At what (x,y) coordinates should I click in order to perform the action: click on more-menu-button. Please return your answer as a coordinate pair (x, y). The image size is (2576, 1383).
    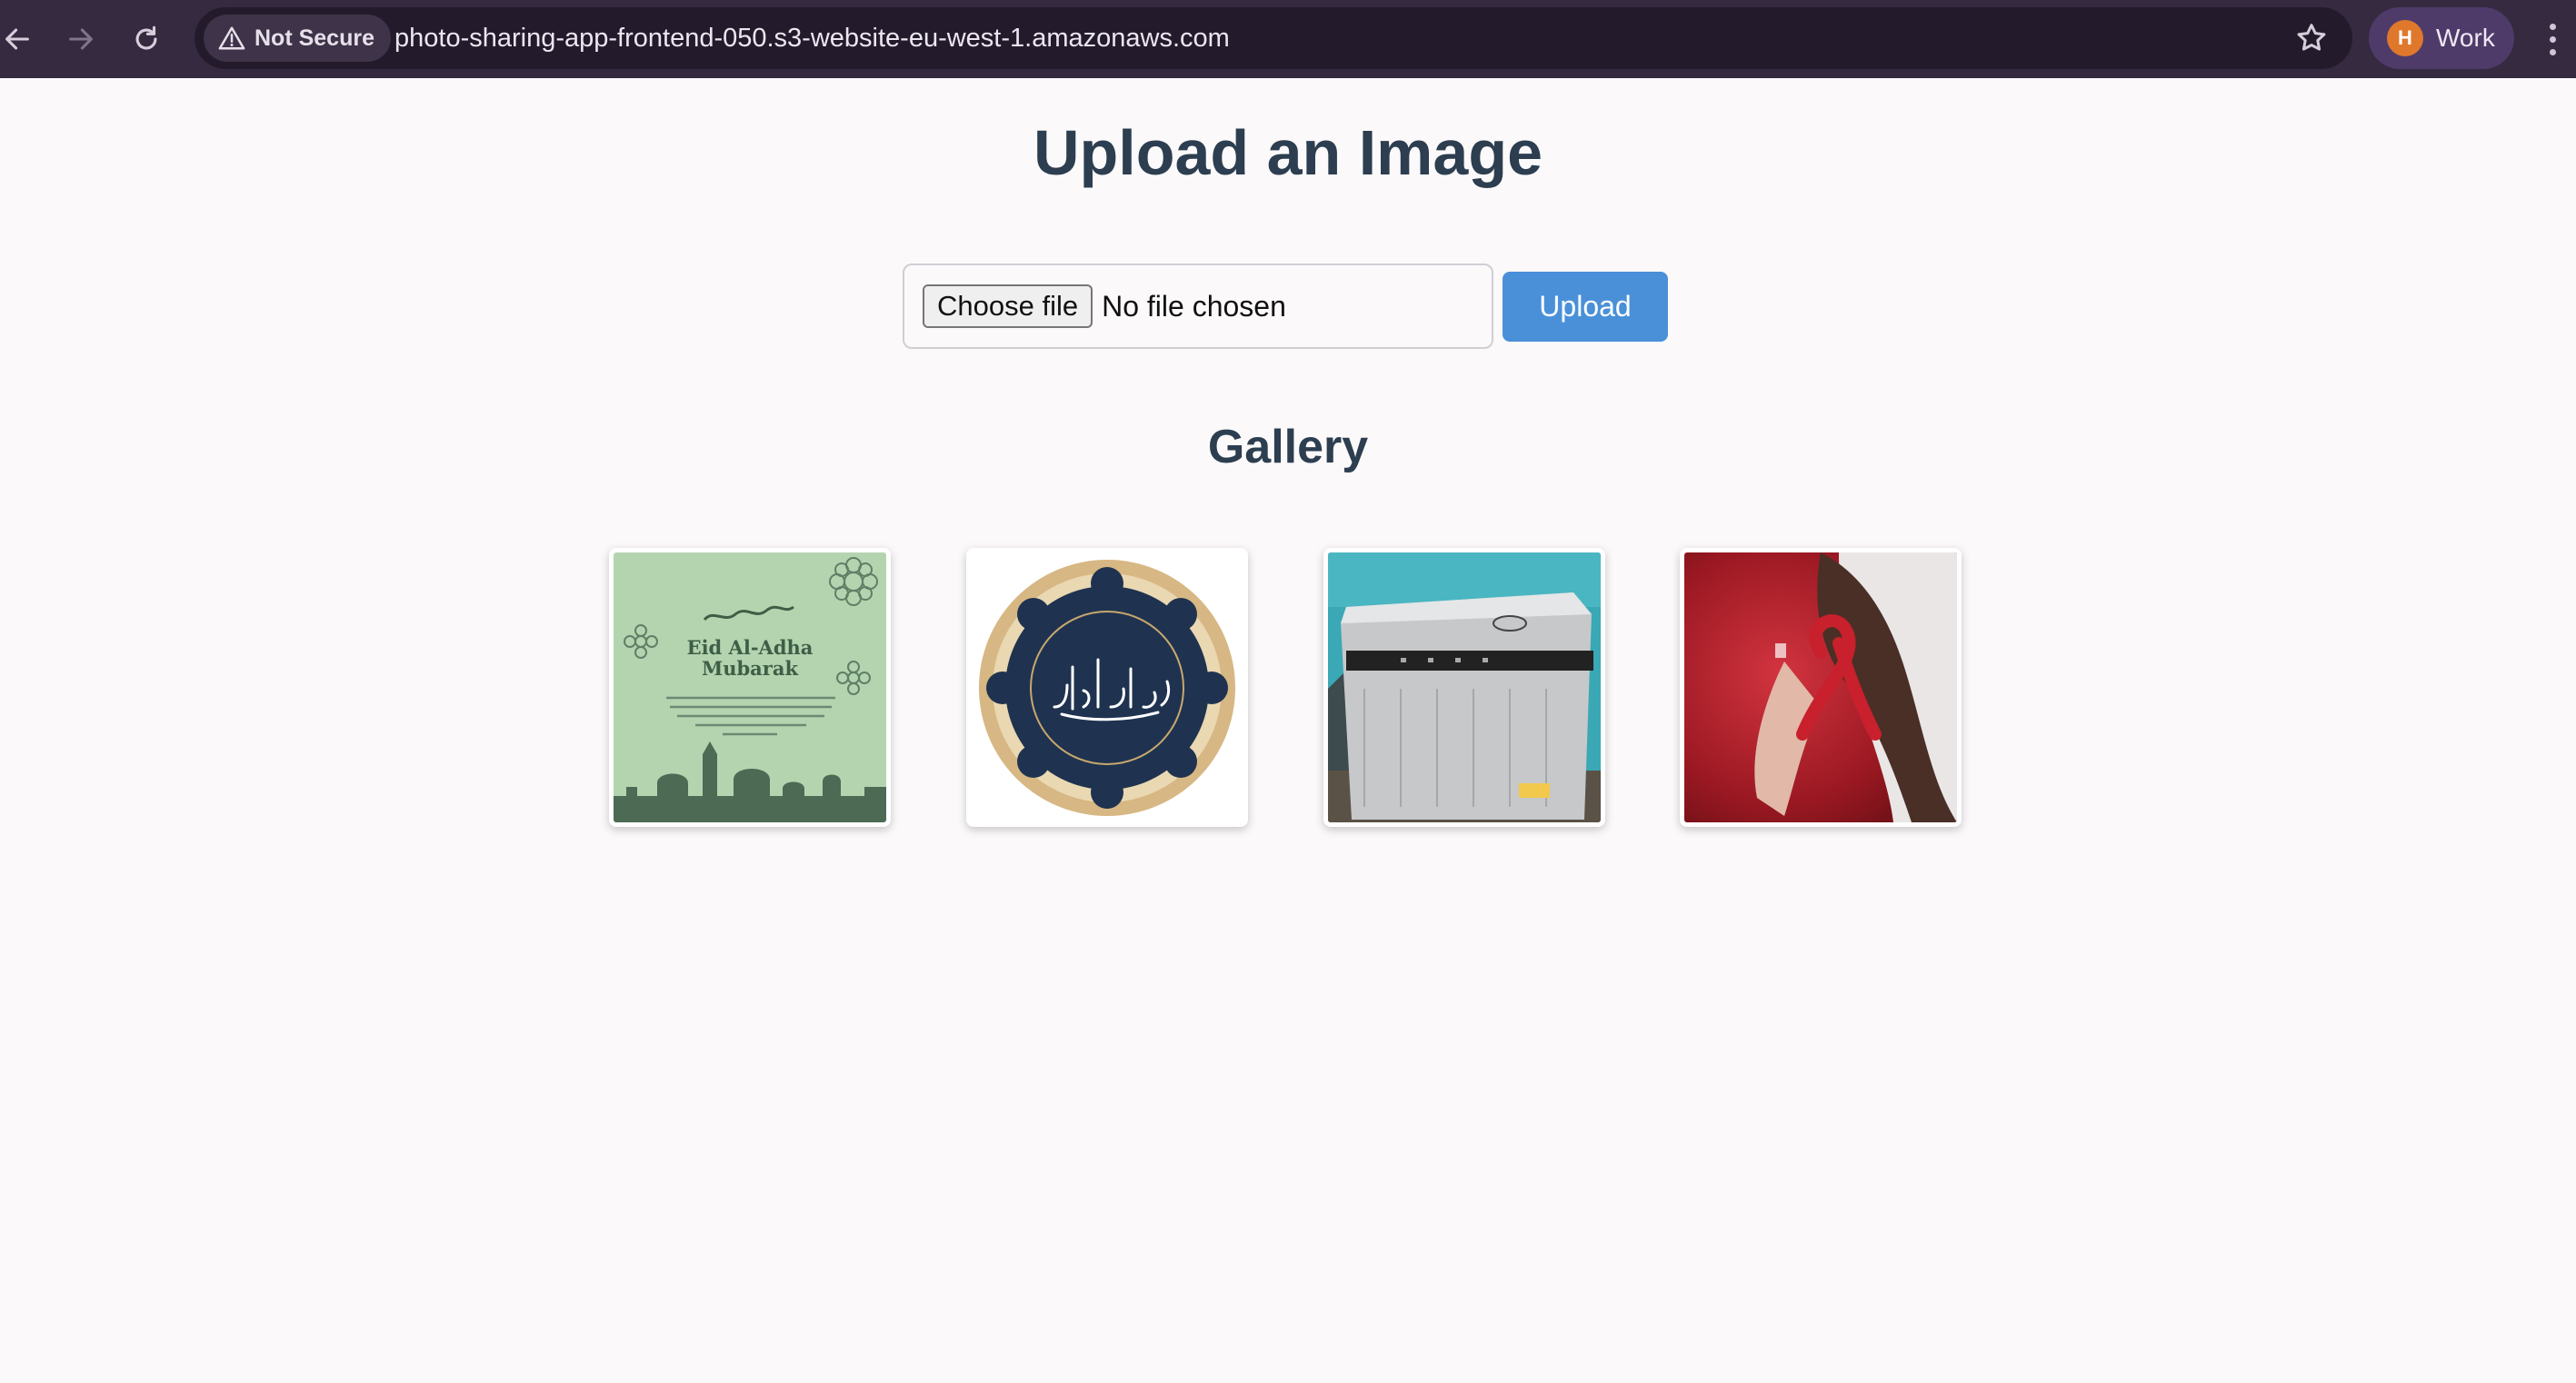
    Looking at the image, I should click on (2552, 39).